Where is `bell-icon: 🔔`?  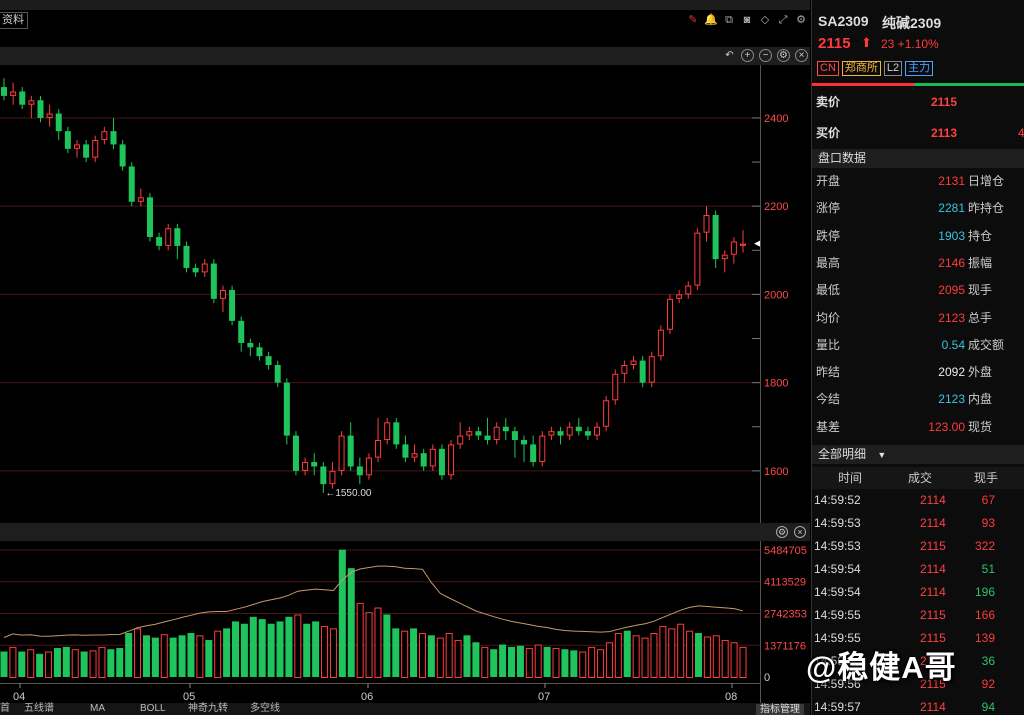
bell-icon: 🔔 is located at coordinates (711, 20).